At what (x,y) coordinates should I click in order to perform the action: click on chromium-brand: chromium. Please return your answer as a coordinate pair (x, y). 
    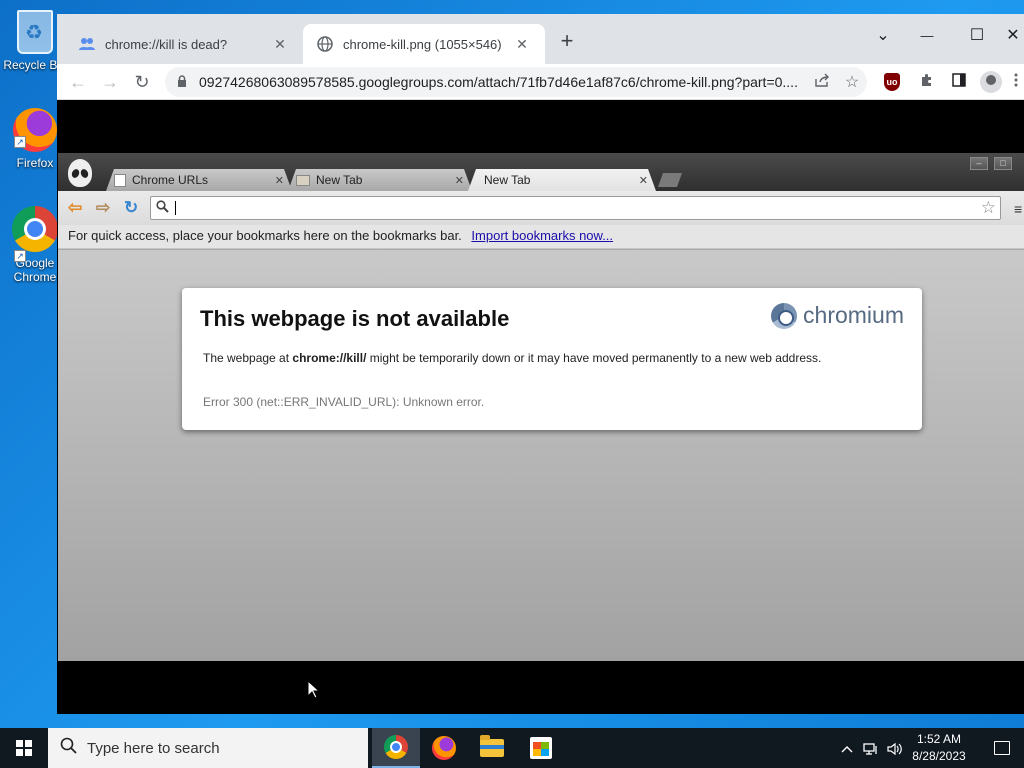
    Looking at the image, I should click on (837, 315).